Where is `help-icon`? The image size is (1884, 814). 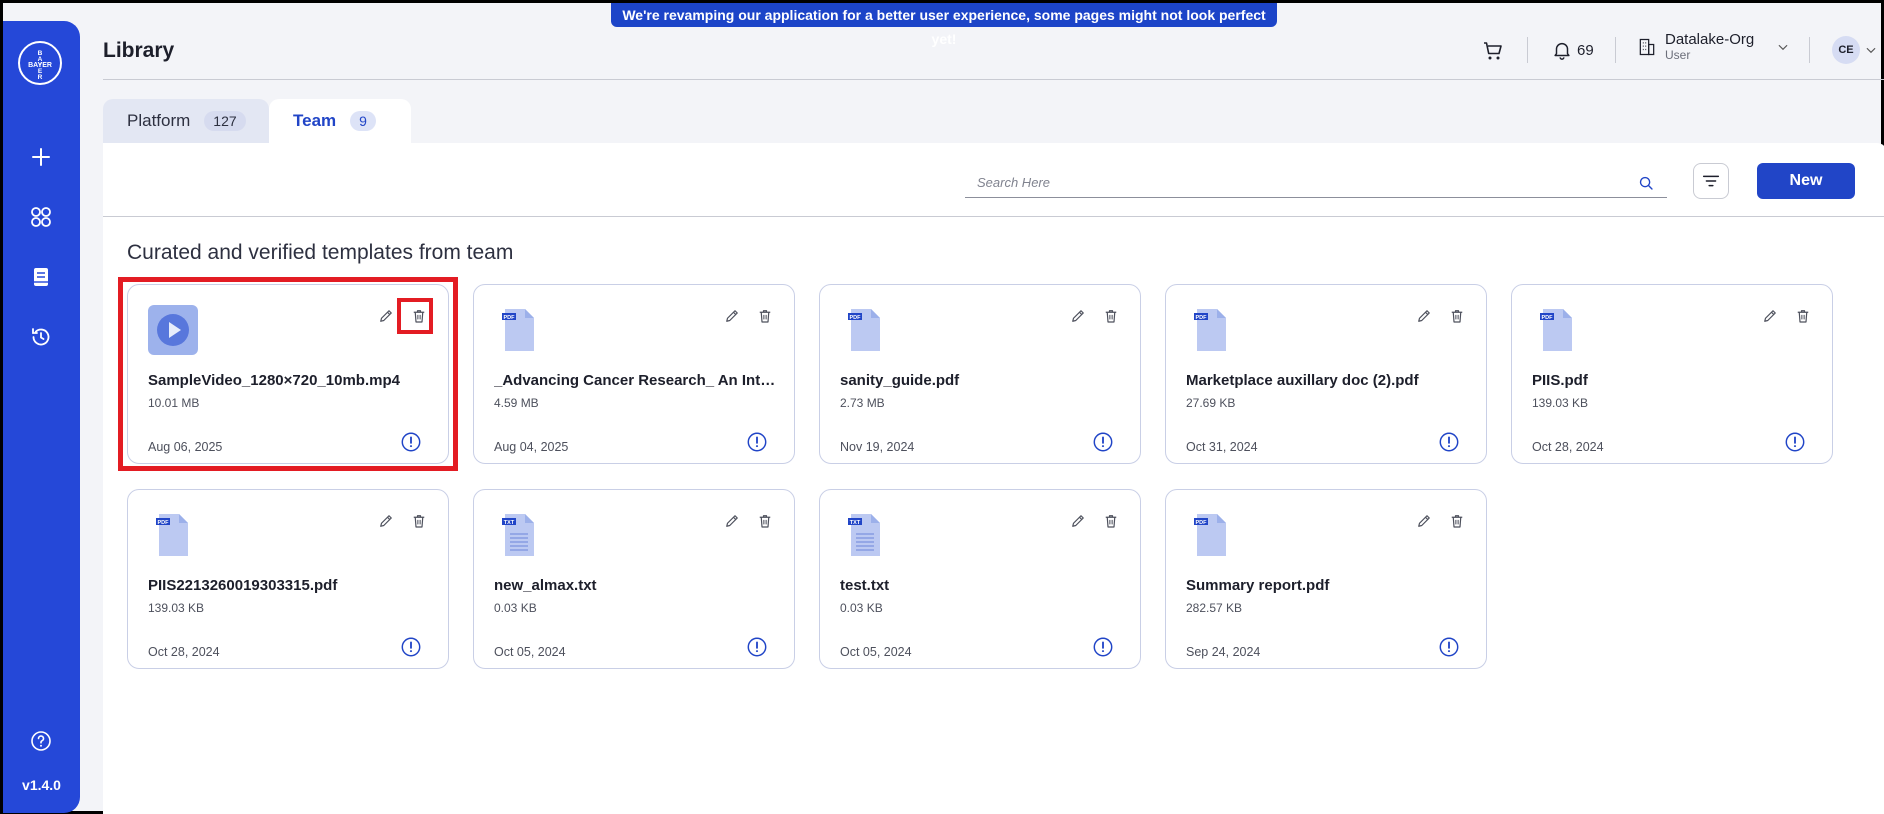
help-icon is located at coordinates (41, 741).